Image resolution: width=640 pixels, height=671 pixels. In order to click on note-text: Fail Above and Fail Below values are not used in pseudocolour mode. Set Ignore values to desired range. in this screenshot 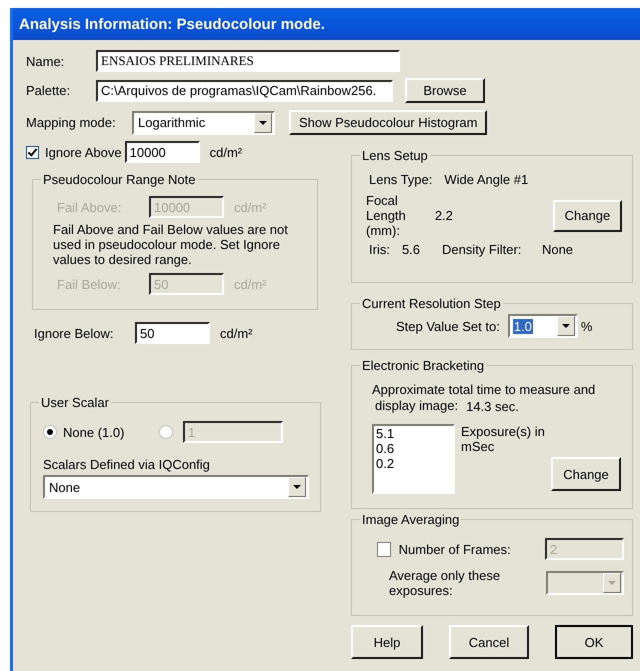, I will do `click(171, 244)`.